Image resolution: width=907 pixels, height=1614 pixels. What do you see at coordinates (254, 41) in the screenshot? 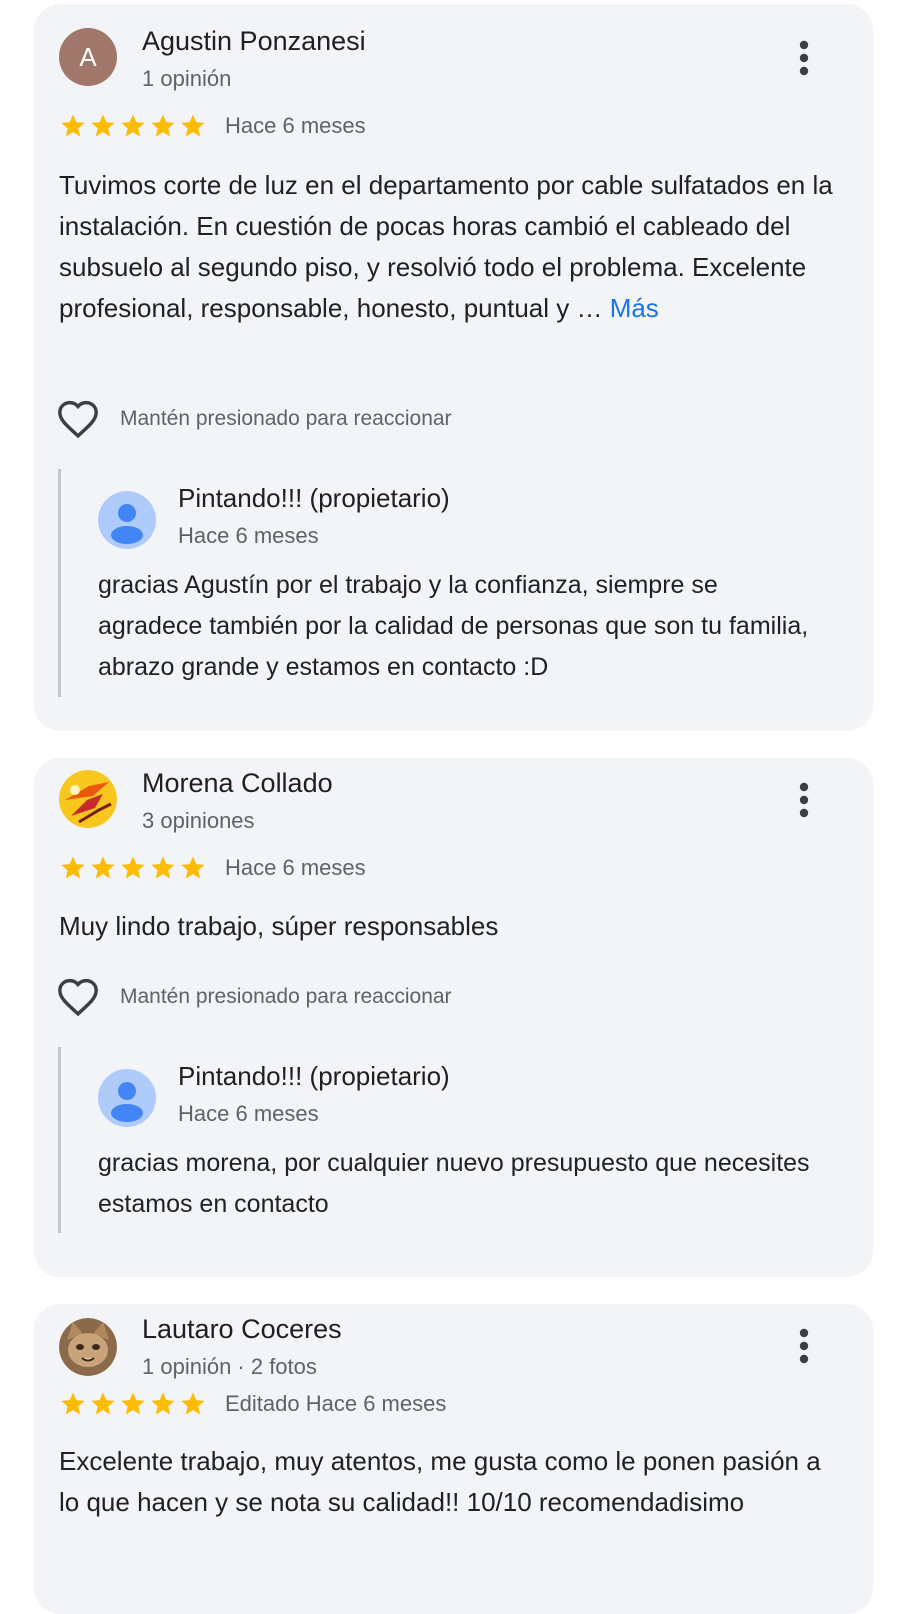
I see `reviewer-name: Agustin Ponzanesi` at bounding box center [254, 41].